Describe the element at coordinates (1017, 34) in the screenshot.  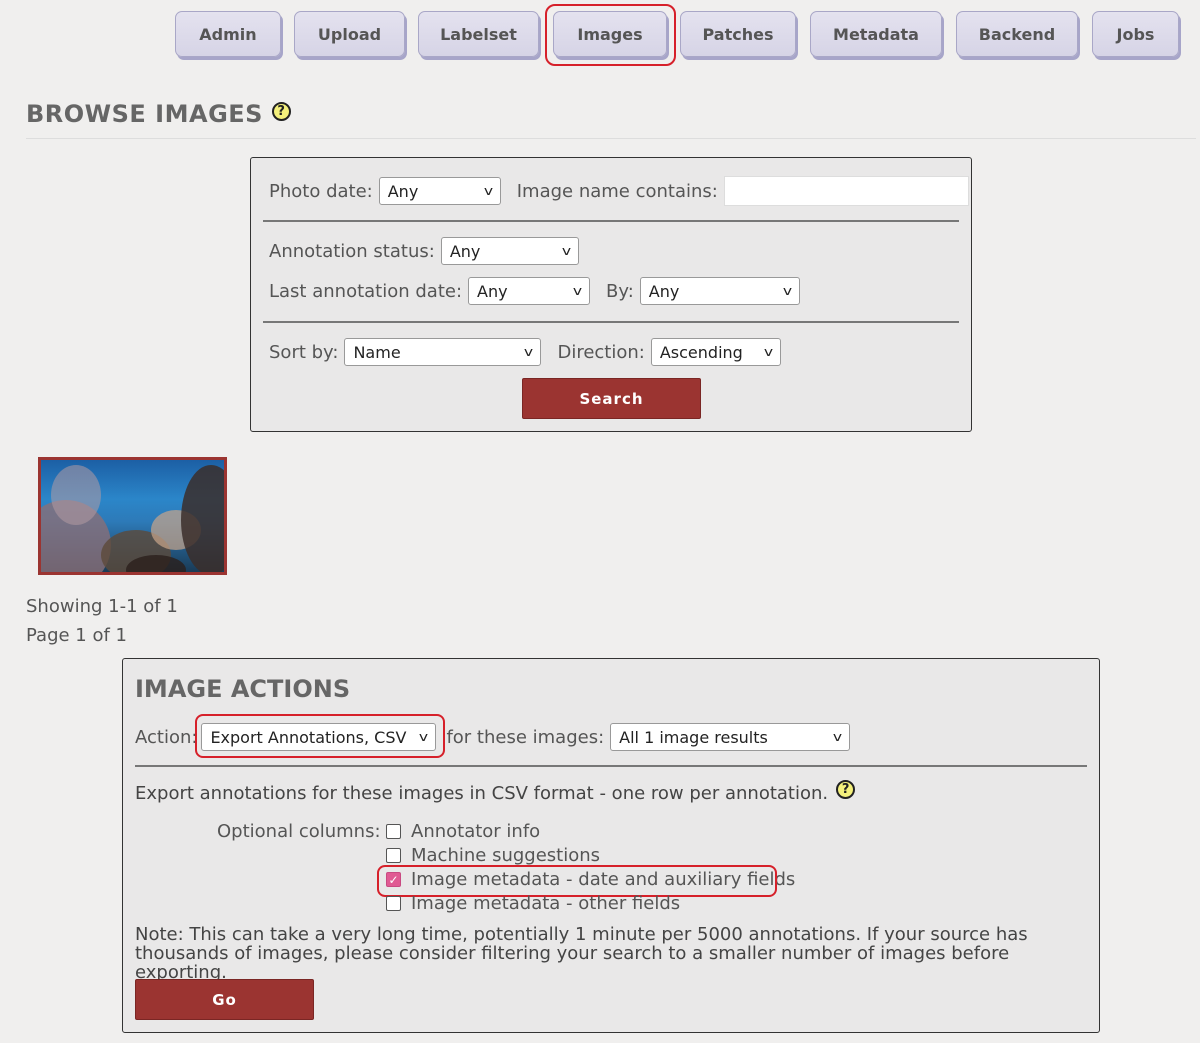
I see `nav-backend-button: Backend` at that location.